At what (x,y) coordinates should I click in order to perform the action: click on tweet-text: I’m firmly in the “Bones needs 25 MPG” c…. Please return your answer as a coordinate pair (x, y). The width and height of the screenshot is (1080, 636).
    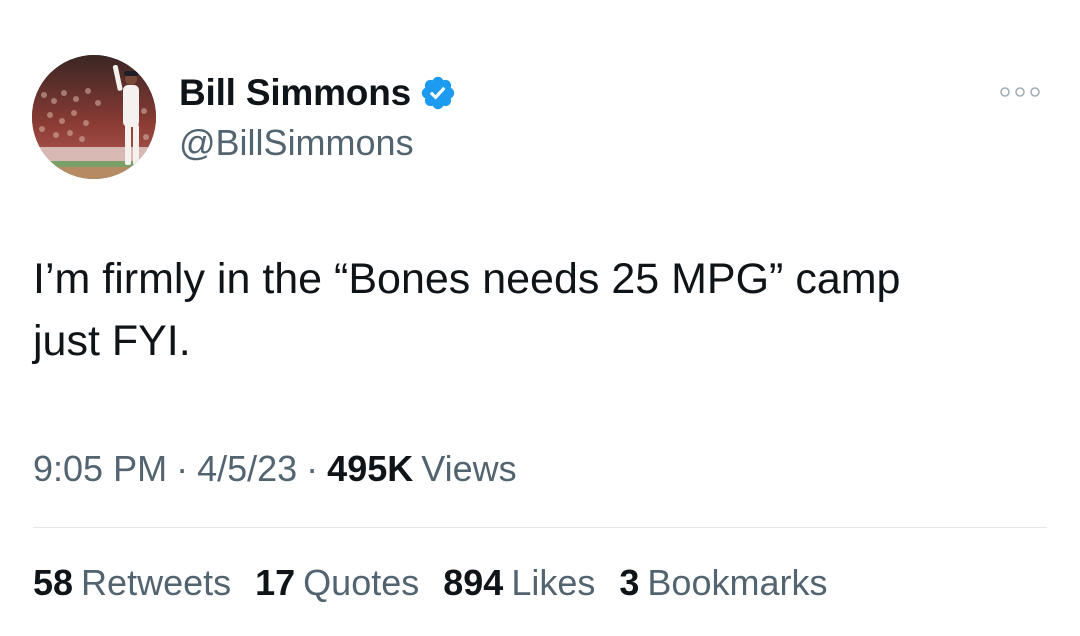
    Looking at the image, I should click on (467, 310).